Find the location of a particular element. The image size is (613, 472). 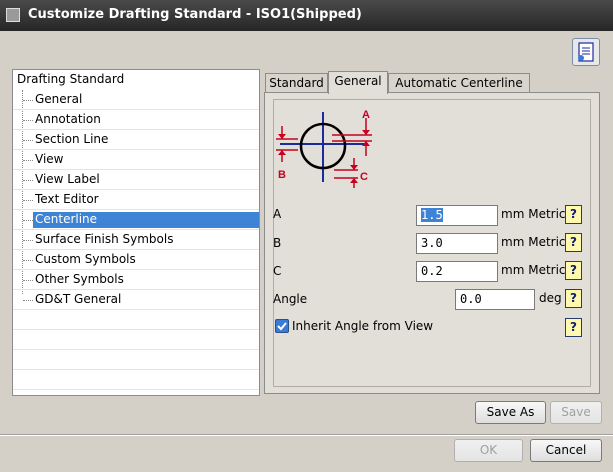

inherit-angle-label: Inherit Angle from View is located at coordinates (362, 326).